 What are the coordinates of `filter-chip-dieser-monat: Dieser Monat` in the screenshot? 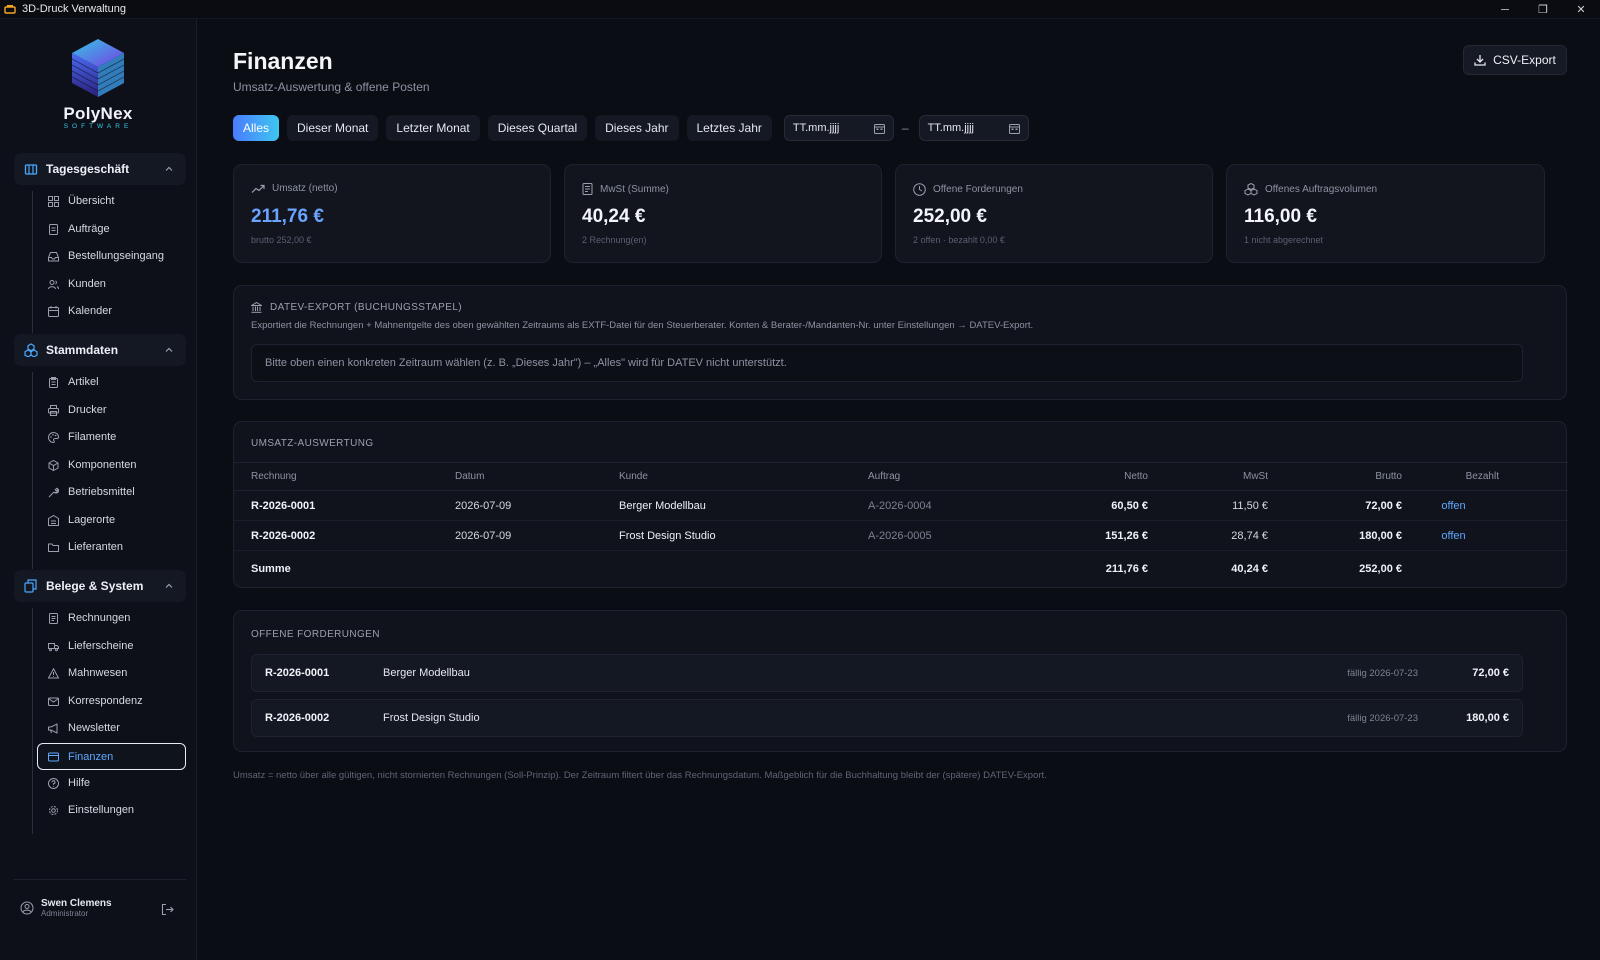 It's located at (333, 128).